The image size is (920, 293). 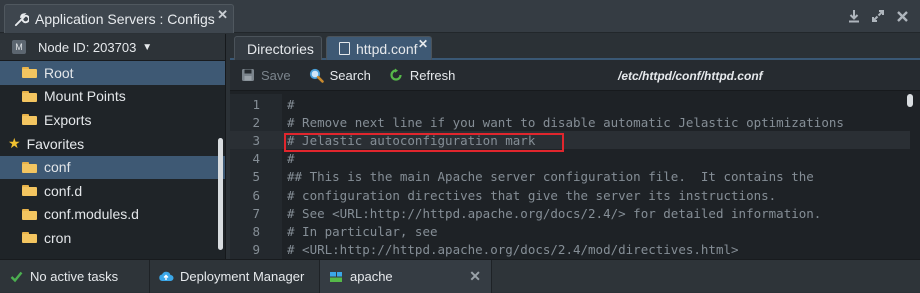 What do you see at coordinates (350, 75) in the screenshot?
I see `search-label: Search` at bounding box center [350, 75].